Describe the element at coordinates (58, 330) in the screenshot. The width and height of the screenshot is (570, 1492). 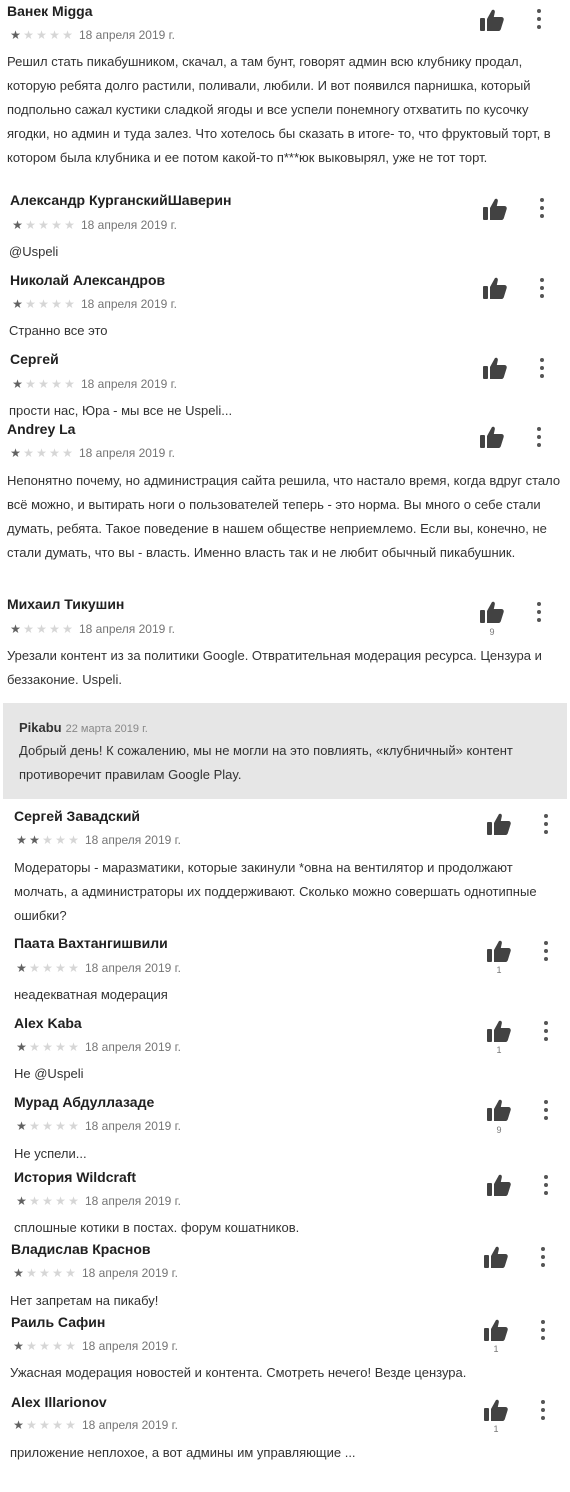
I see `review-text: Странно все это` at that location.